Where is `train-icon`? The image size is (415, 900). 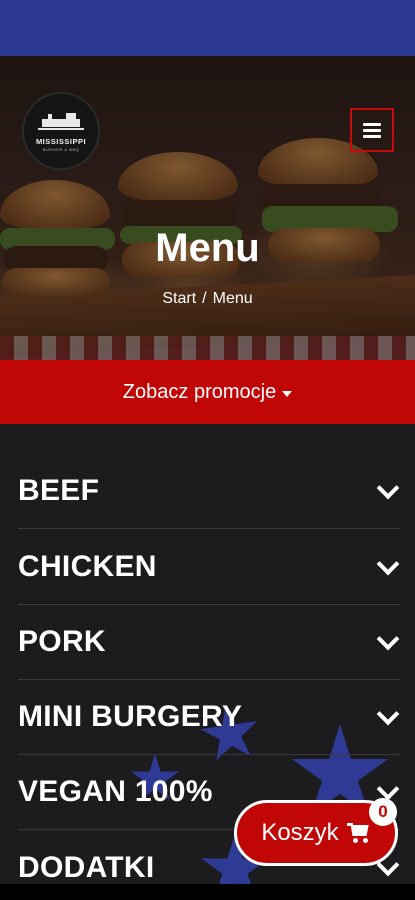 train-icon is located at coordinates (61, 122).